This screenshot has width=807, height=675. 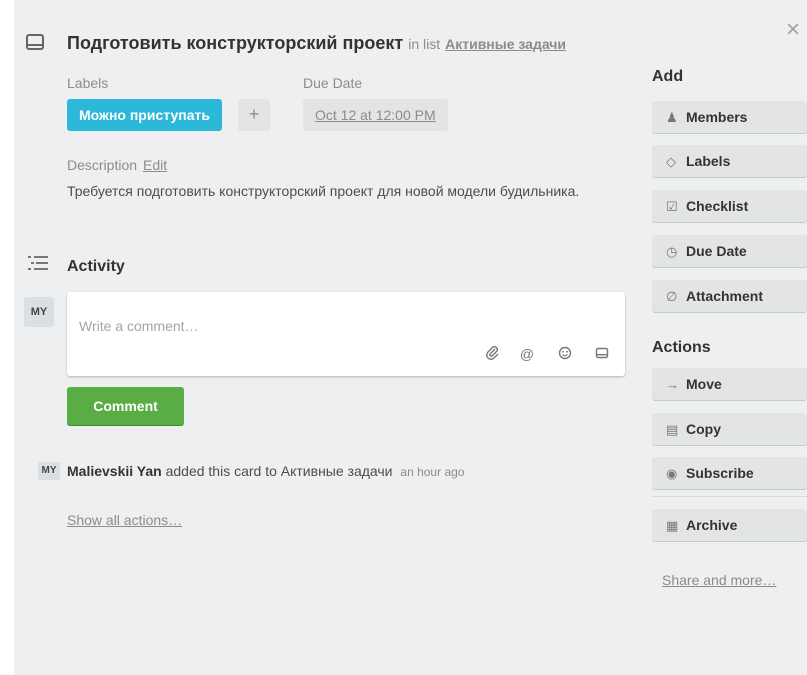 I want to click on sidebar-divider, so click(x=729, y=496).